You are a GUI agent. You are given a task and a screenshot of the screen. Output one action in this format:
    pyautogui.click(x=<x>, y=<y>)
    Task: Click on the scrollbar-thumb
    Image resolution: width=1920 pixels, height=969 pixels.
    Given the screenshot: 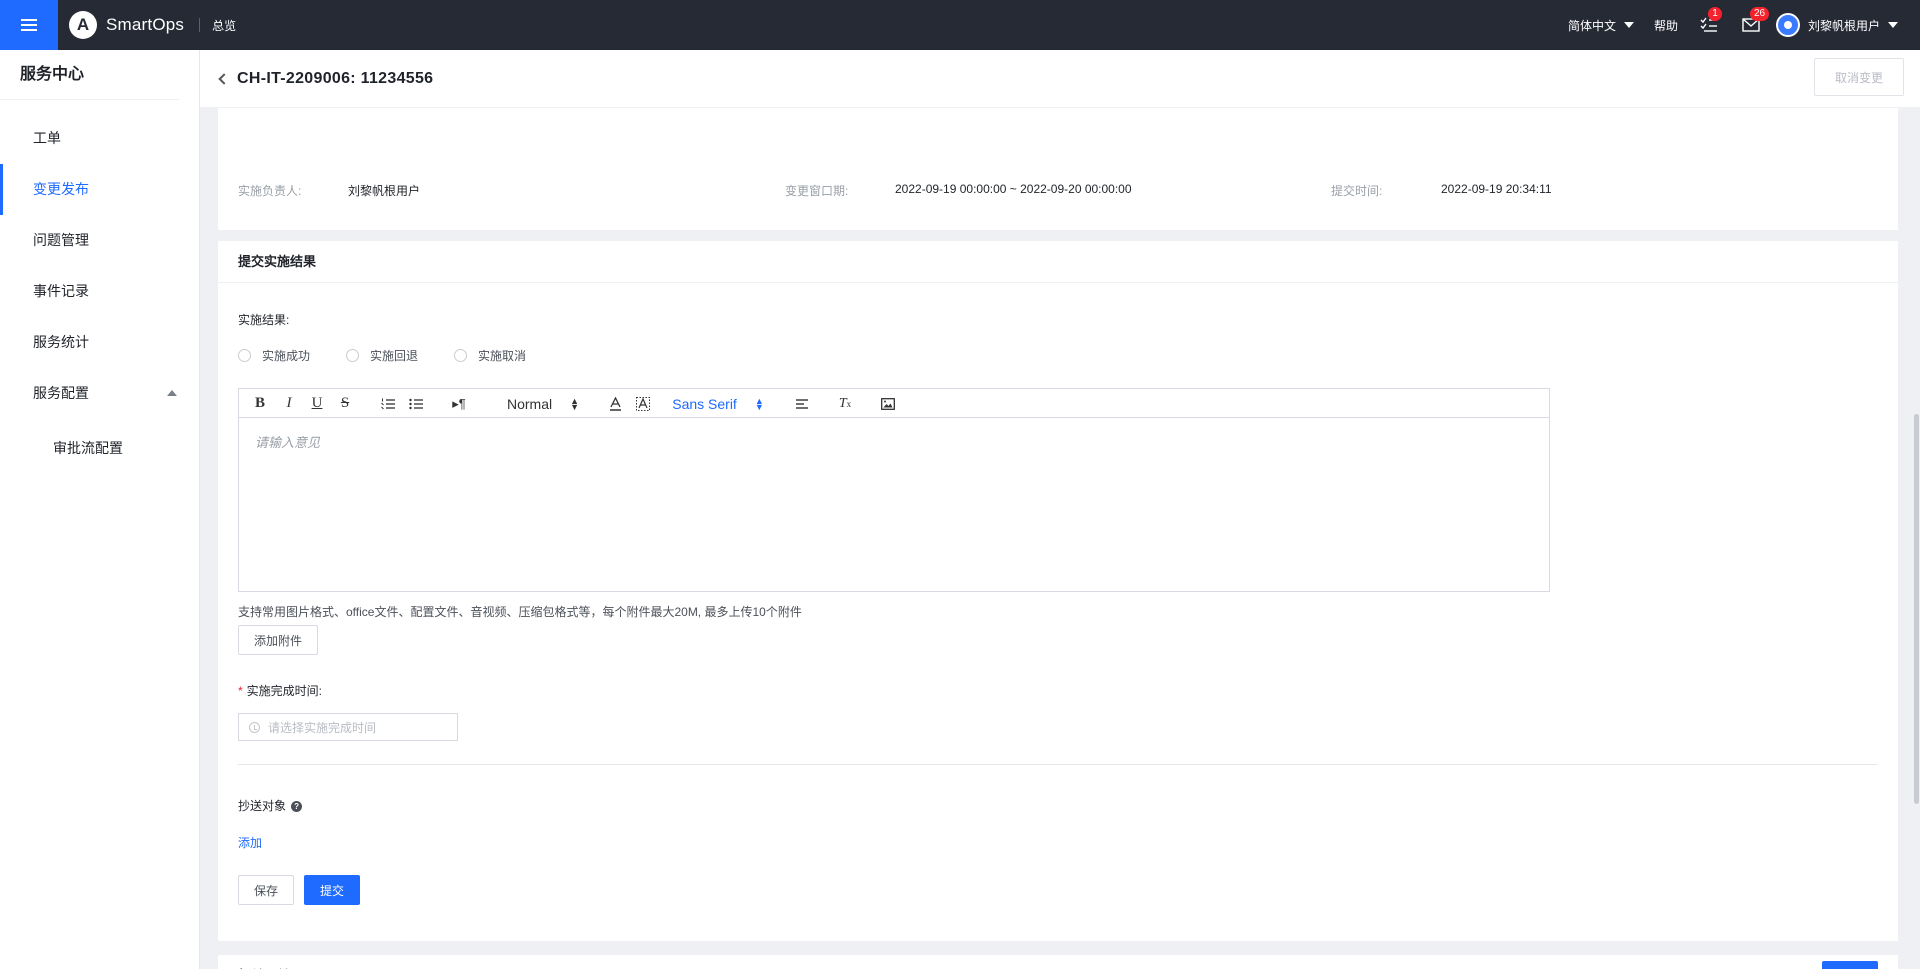 What is the action you would take?
    pyautogui.click(x=1916, y=609)
    